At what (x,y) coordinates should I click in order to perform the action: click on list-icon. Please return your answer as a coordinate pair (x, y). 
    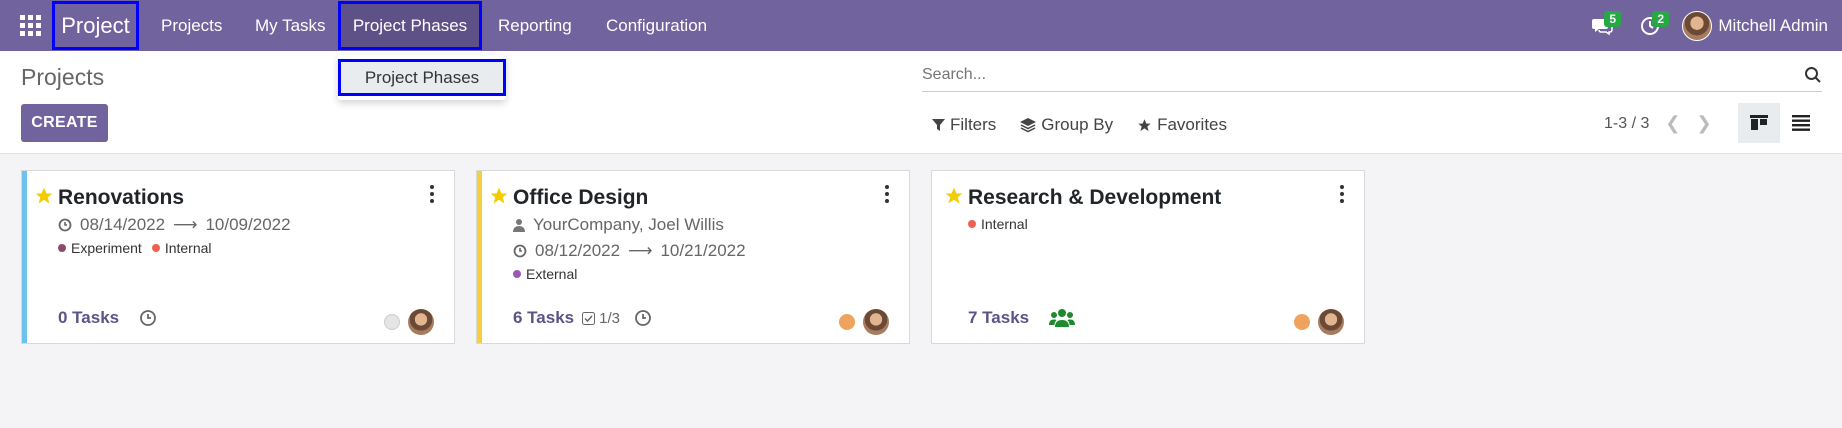
    Looking at the image, I should click on (1801, 123).